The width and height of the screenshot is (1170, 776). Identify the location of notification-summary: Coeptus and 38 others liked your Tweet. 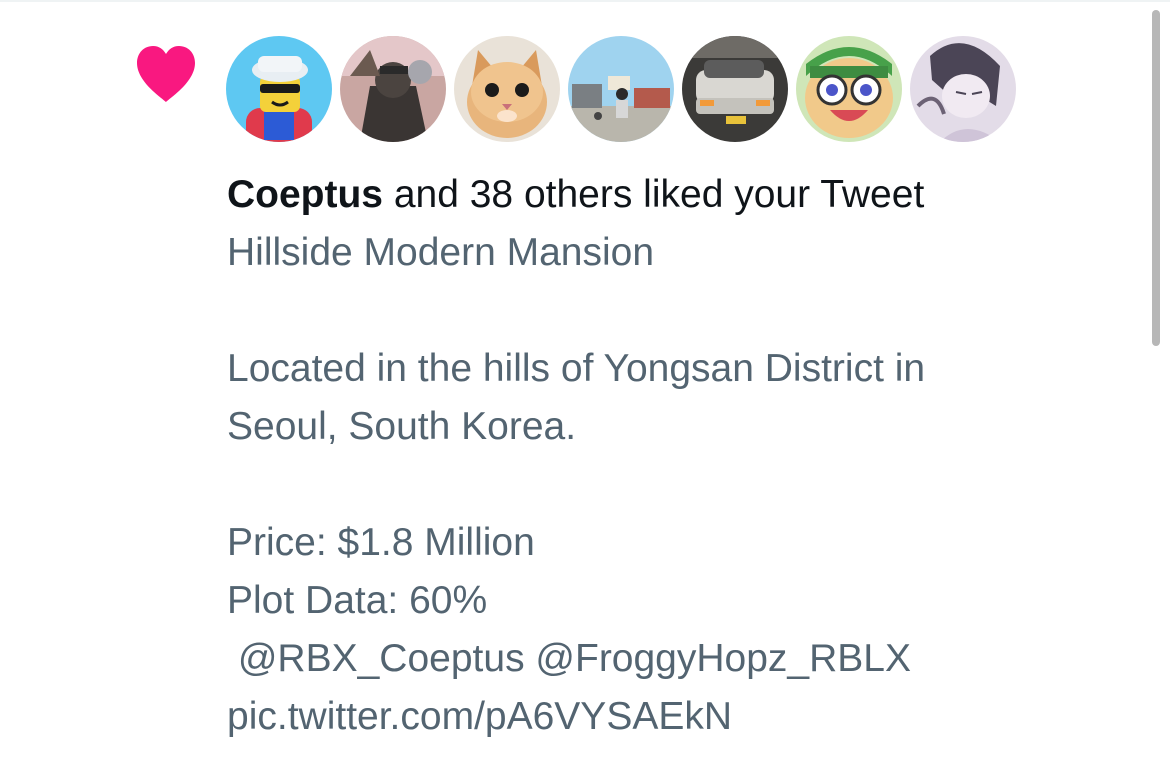
(667, 195).